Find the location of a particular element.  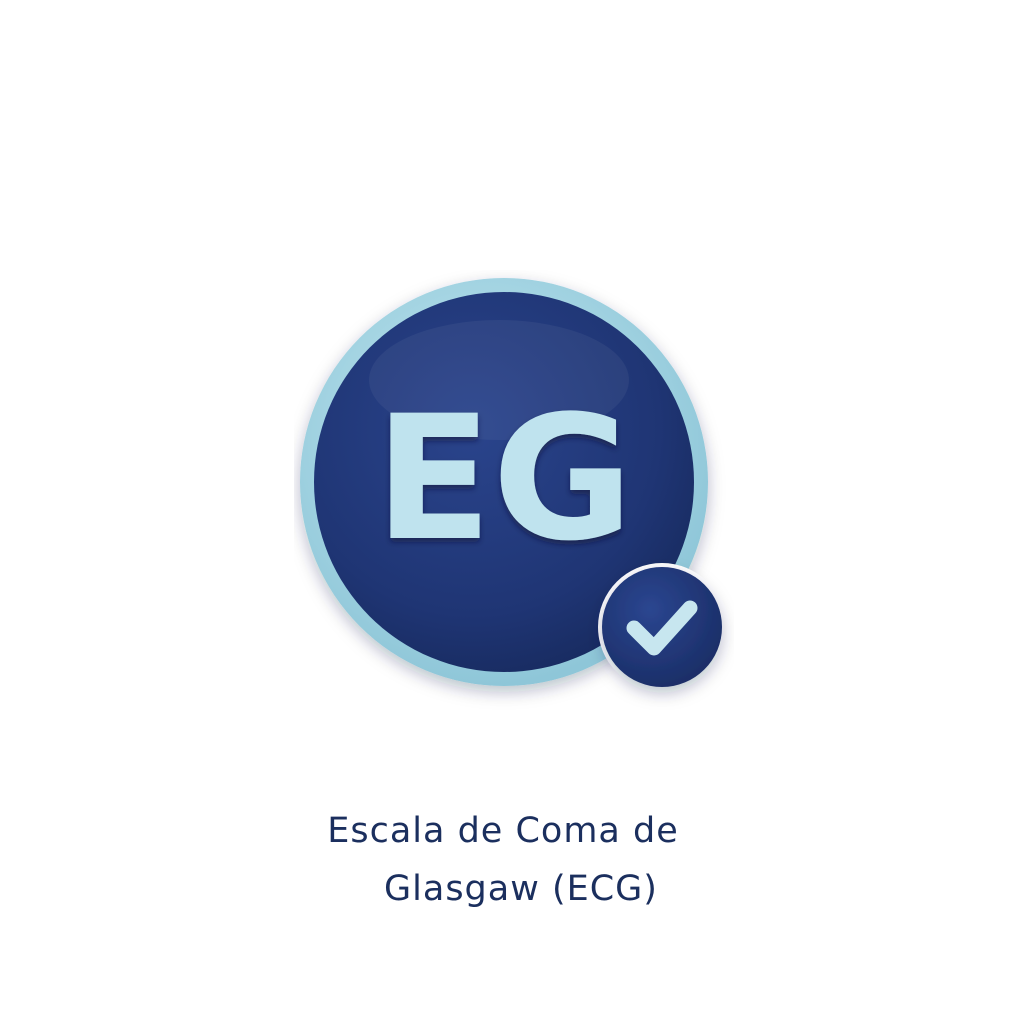

caption-line-1: Escala de Coma de is located at coordinates (503, 831).